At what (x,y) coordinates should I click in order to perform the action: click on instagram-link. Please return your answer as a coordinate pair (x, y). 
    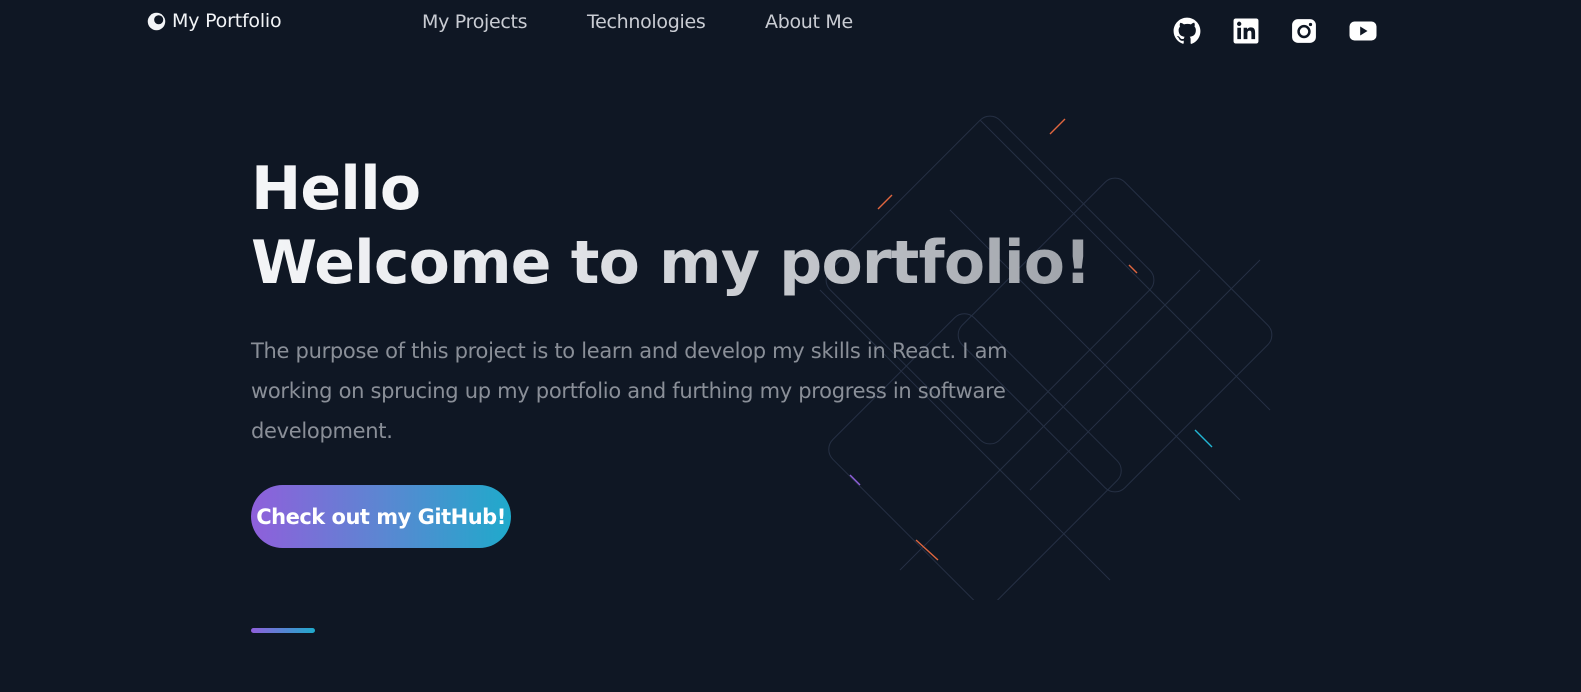
    Looking at the image, I should click on (1304, 31).